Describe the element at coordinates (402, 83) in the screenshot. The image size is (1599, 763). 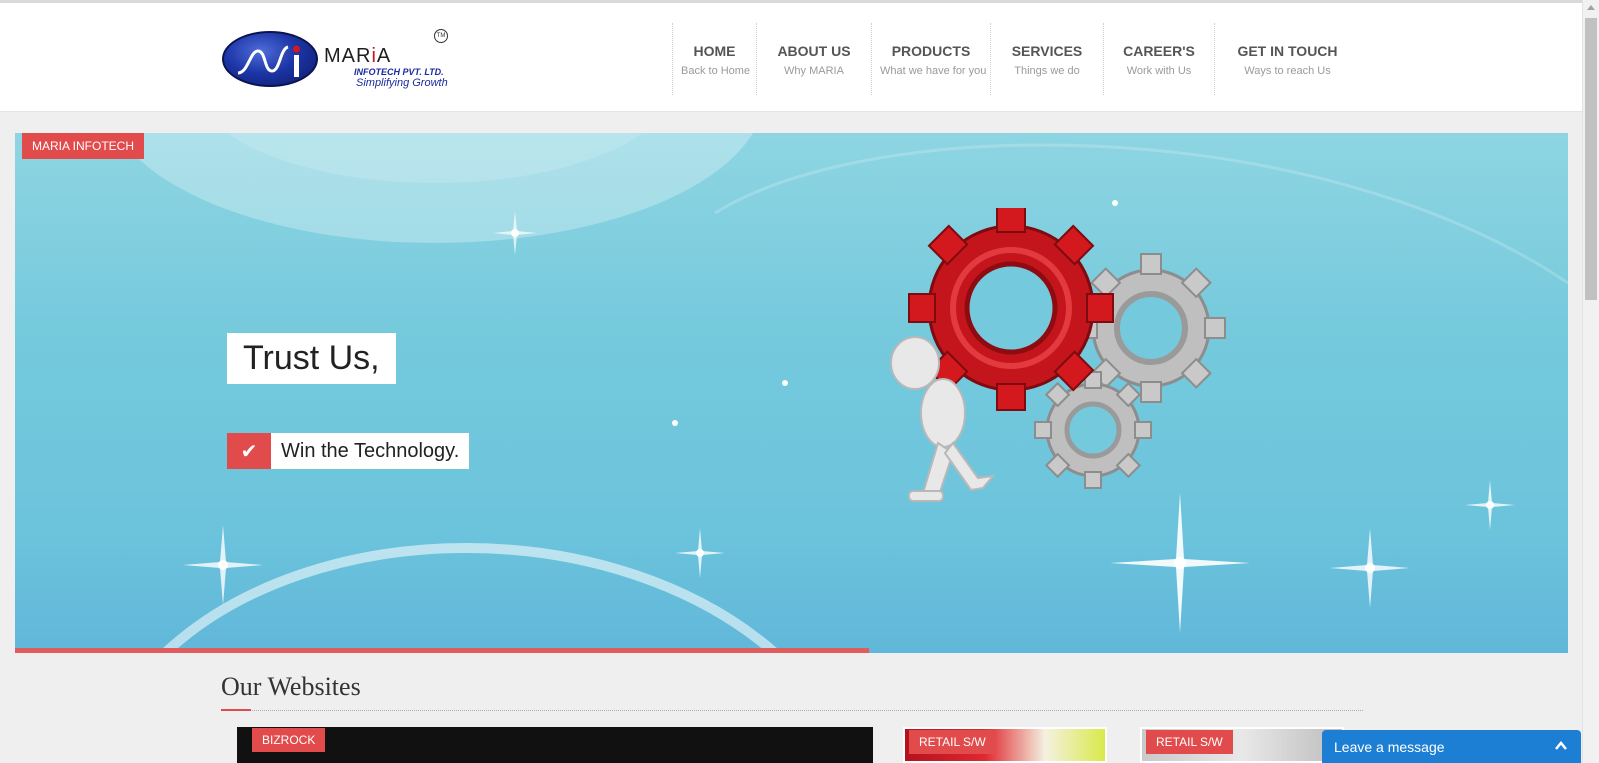
I see `logo-tagline: Simplifying Growth` at that location.